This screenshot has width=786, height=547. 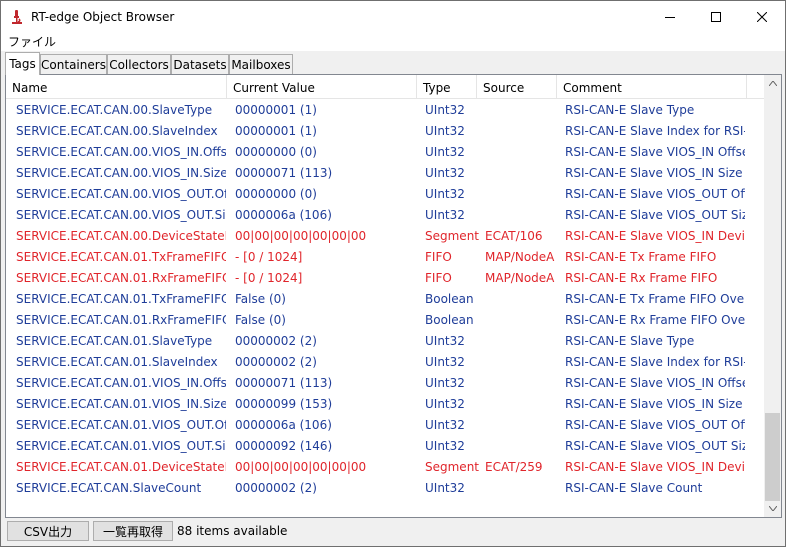 What do you see at coordinates (655, 215) in the screenshot?
I see `cell-comment: RSI-CAN-E Slave VIOS_OUT Size` at bounding box center [655, 215].